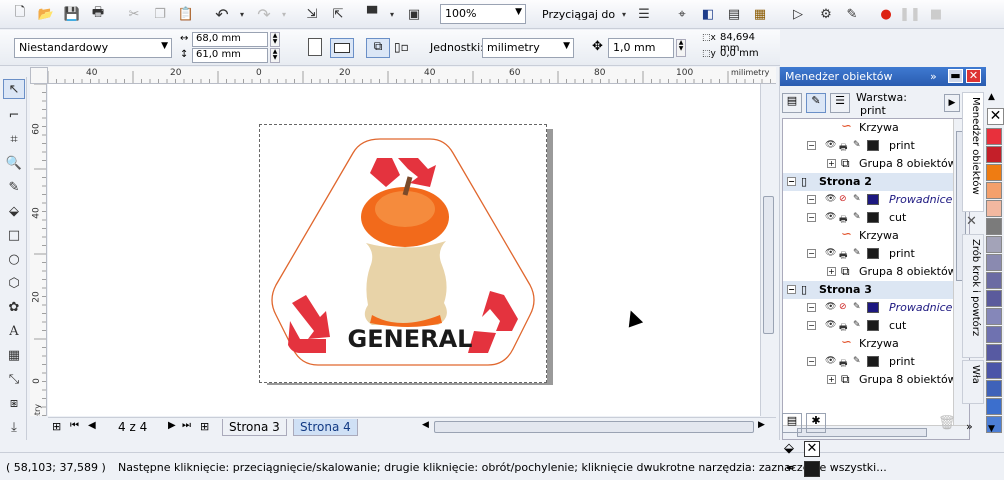  What do you see at coordinates (230, 55) in the screenshot?
I see `page-height-input: 61,0 mm` at bounding box center [230, 55].